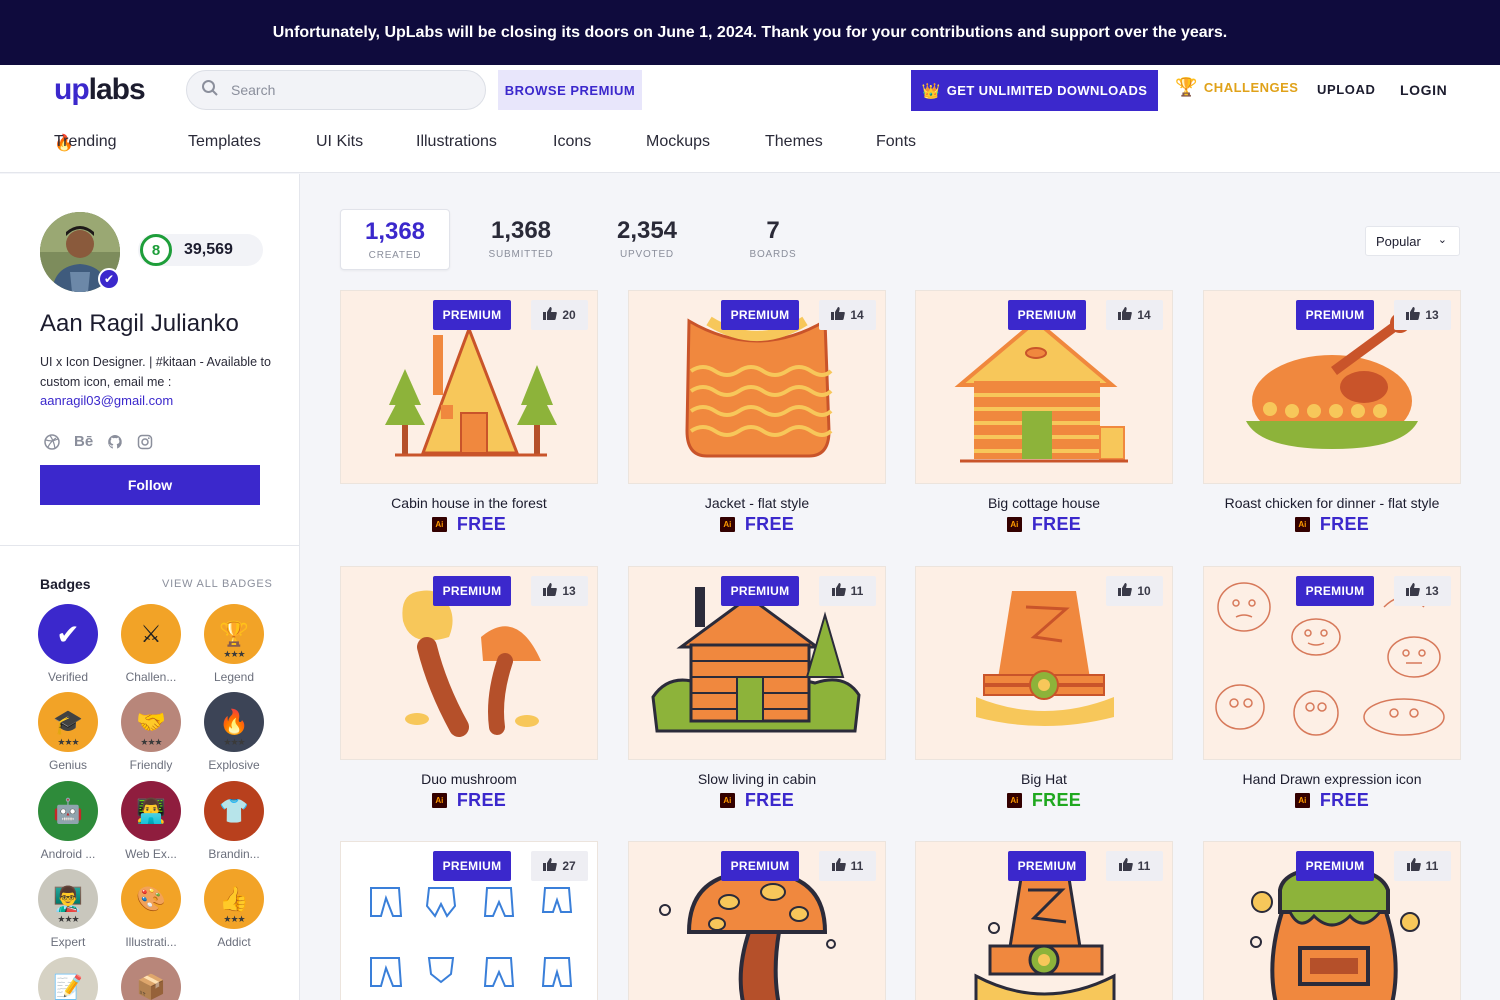 Image resolution: width=1500 pixels, height=1000 pixels. Describe the element at coordinates (1044, 663) in the screenshot. I see `design-thumbnail: 10` at that location.